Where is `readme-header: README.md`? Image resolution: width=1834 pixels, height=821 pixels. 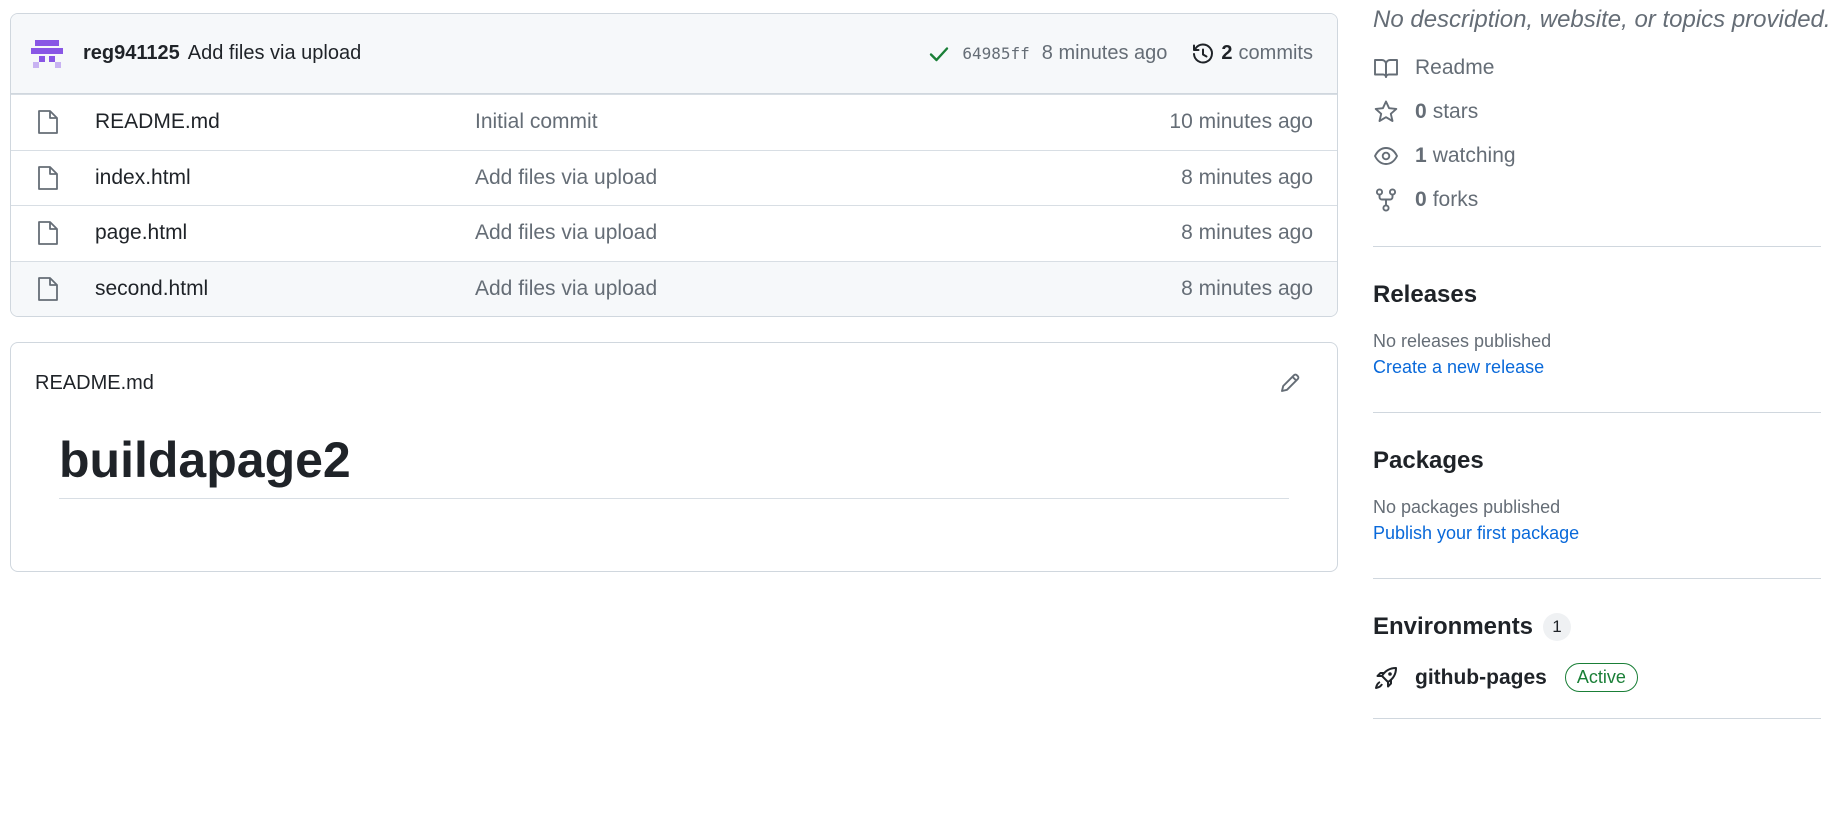
readme-header: README.md is located at coordinates (674, 383).